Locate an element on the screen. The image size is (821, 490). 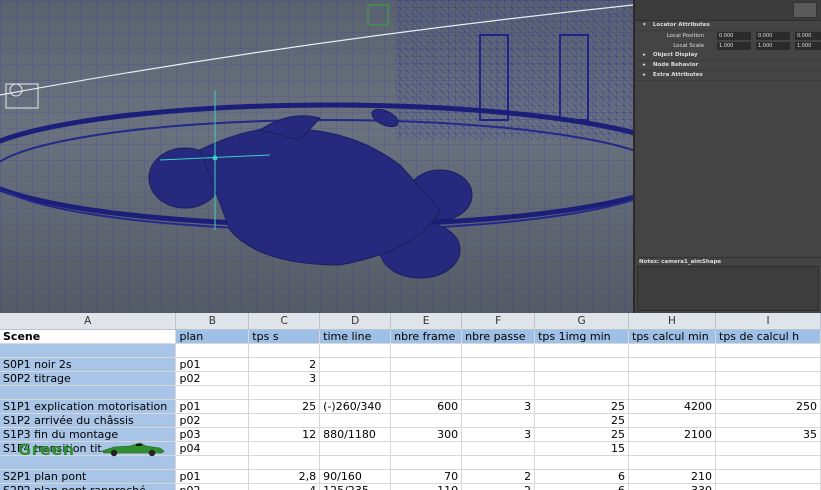
header-cell: tps 1img min is located at coordinates (582, 336).